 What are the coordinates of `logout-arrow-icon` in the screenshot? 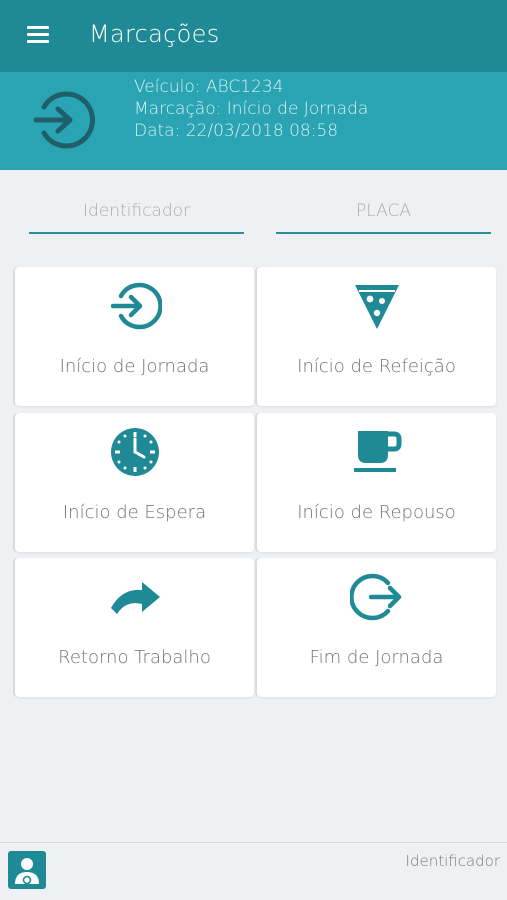 It's located at (375, 597).